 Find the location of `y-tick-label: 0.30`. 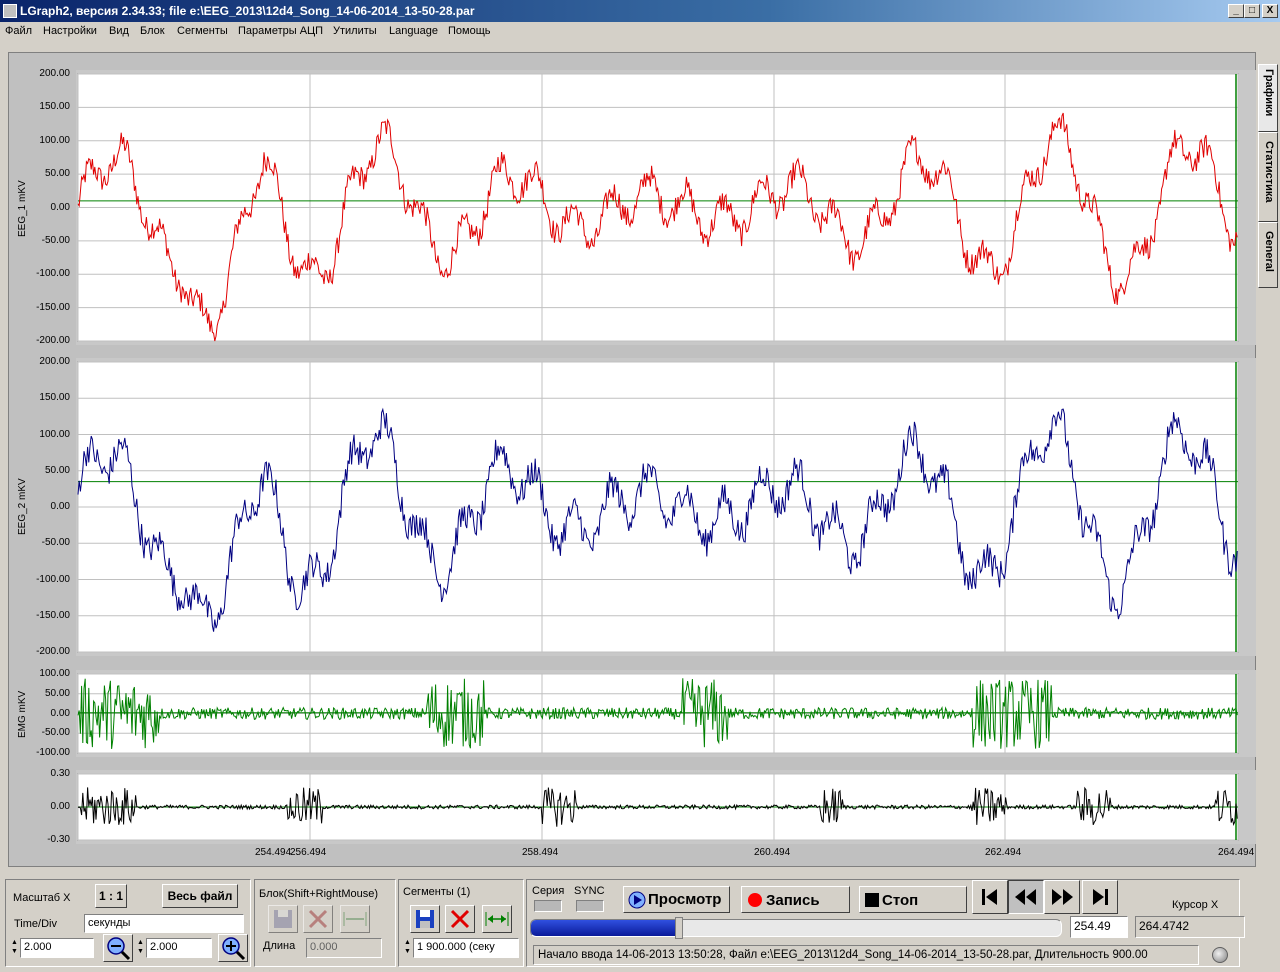

y-tick-label: 0.30 is located at coordinates (60, 773).